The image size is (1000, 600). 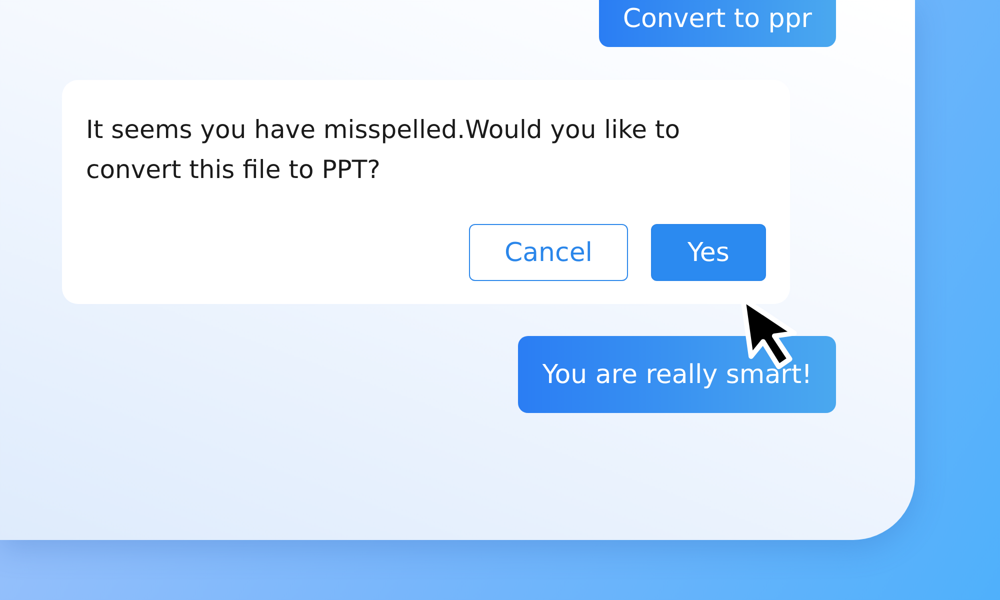 What do you see at coordinates (708, 252) in the screenshot?
I see `confirm-button: Yes` at bounding box center [708, 252].